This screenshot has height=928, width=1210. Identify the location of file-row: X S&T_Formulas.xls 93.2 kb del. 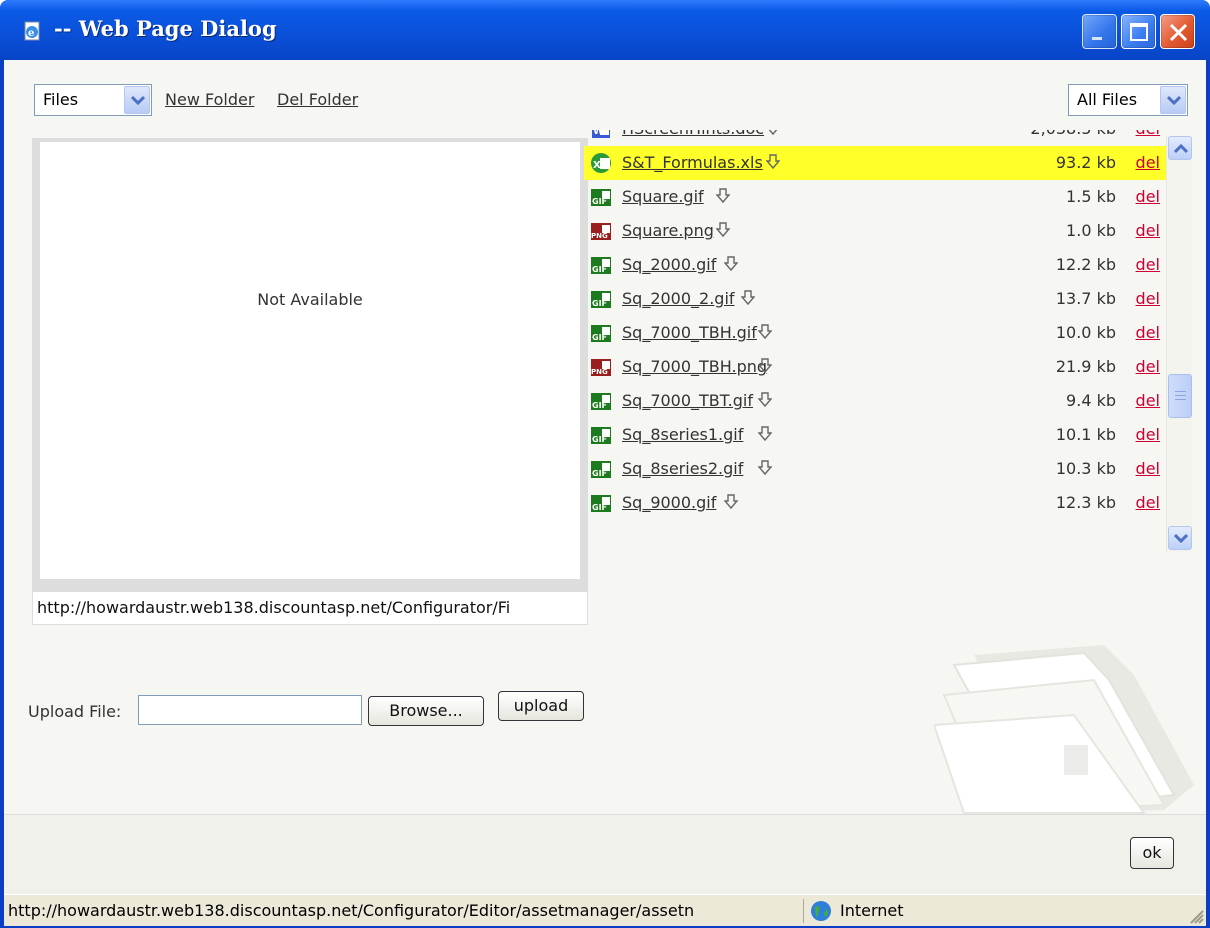
(875, 163).